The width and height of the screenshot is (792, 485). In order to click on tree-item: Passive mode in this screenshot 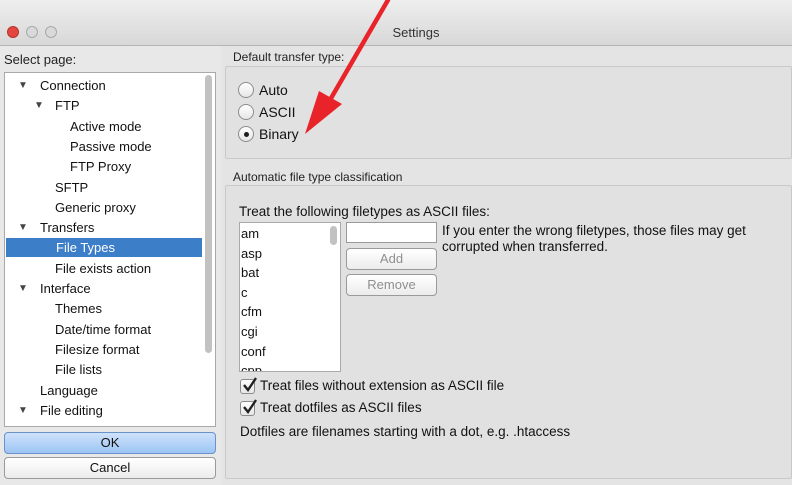, I will do `click(103, 146)`.